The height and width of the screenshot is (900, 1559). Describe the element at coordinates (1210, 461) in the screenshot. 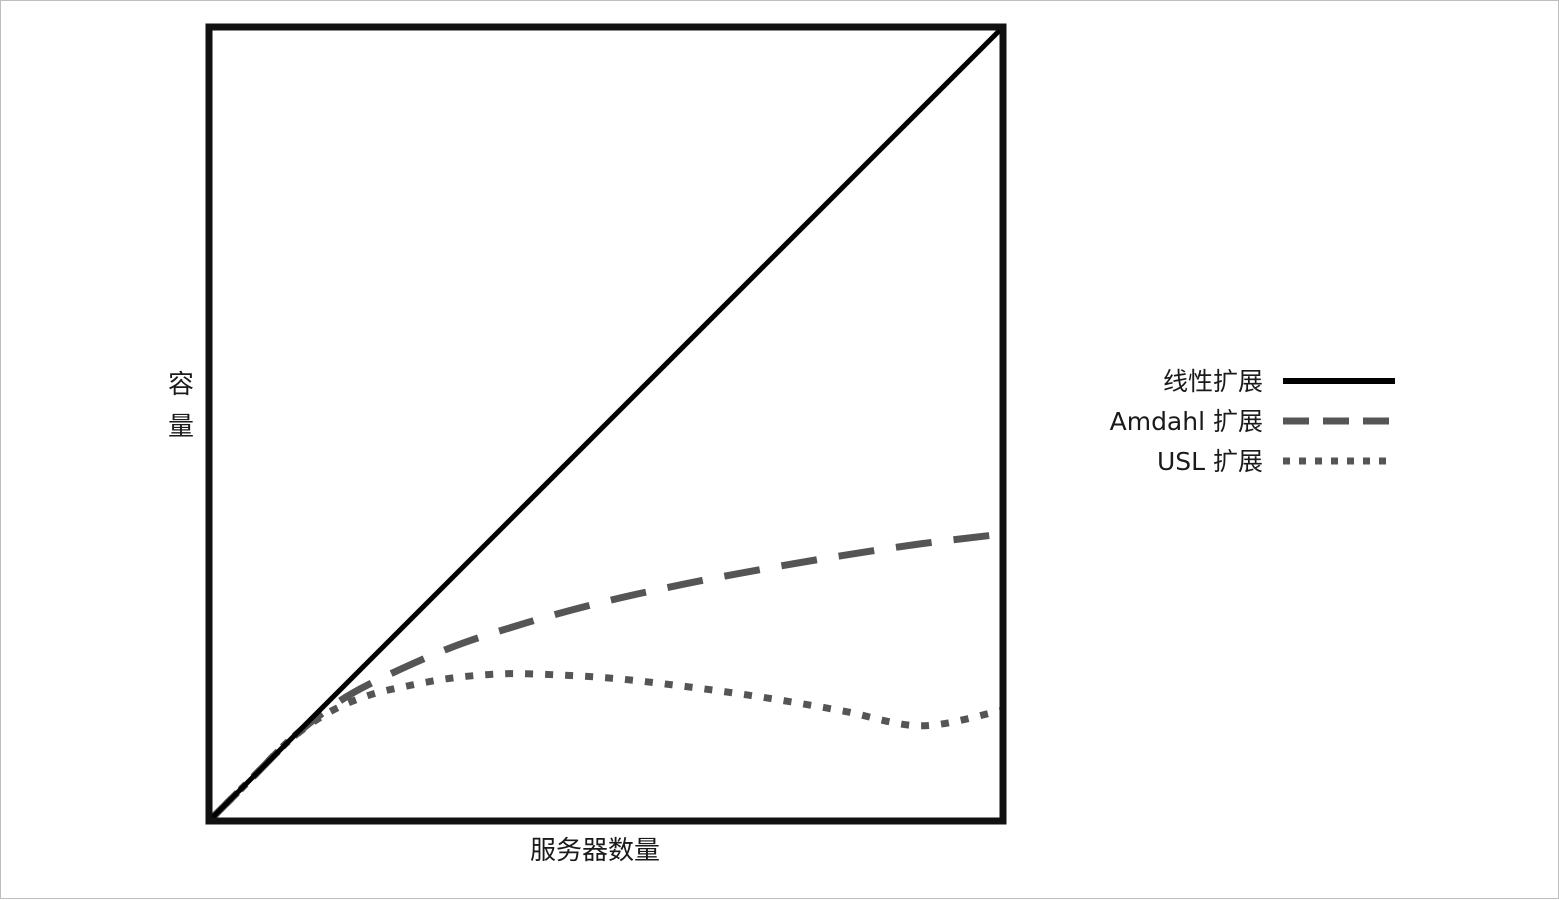

I see `legend-label: USL 扩展` at that location.